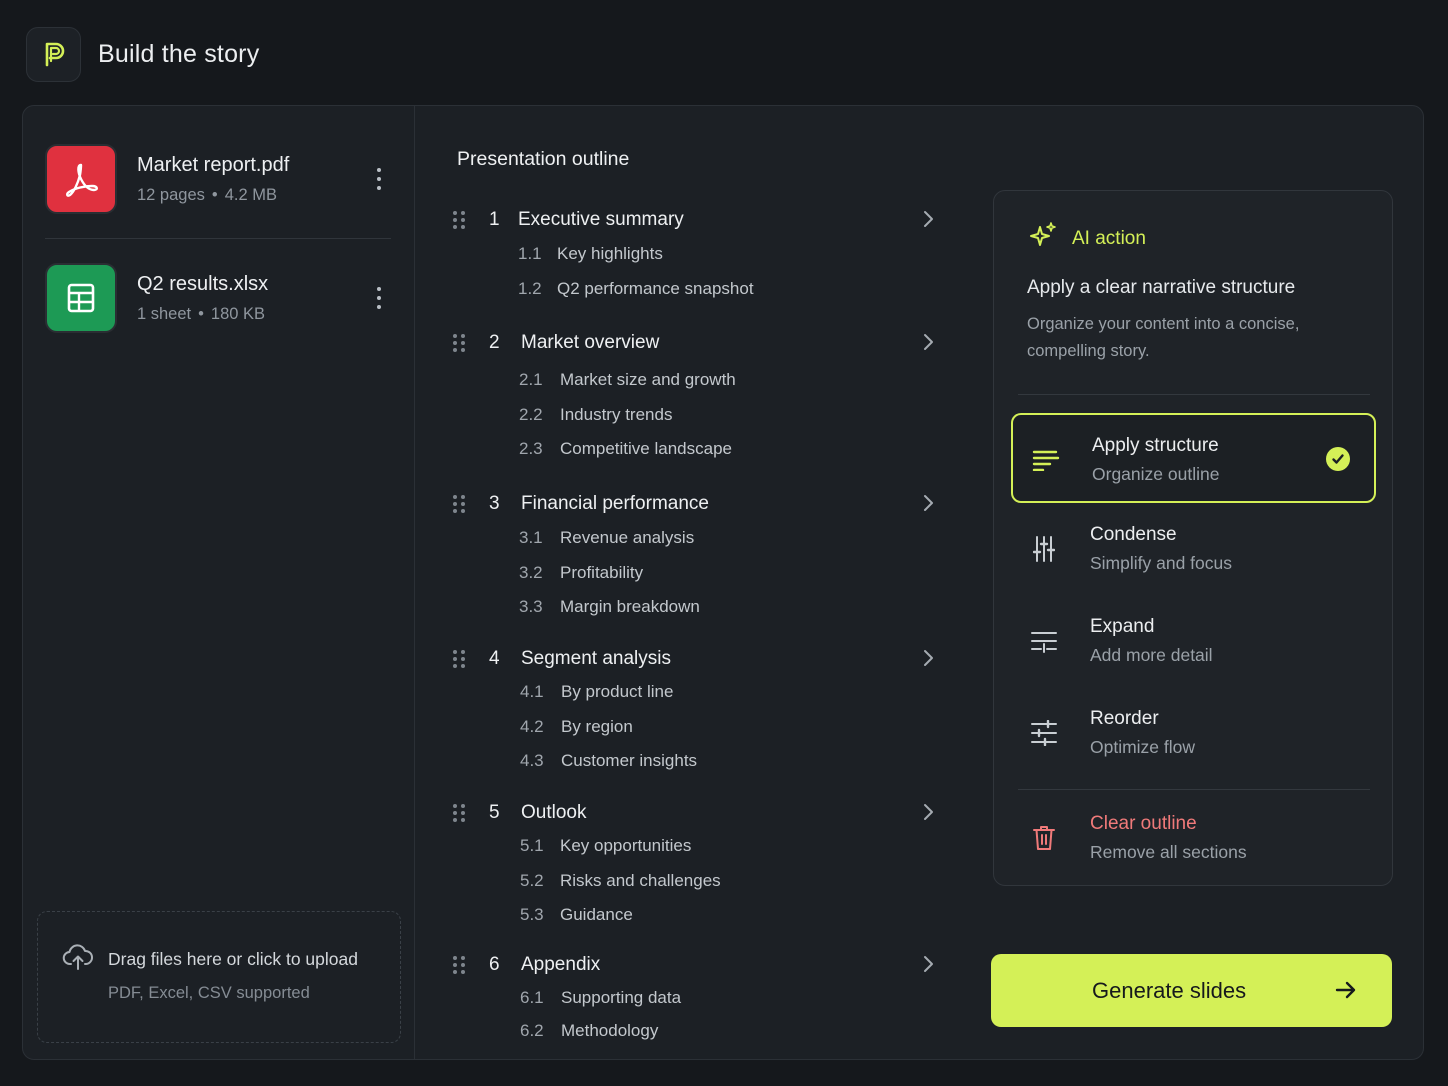 The width and height of the screenshot is (1448, 1086). Describe the element at coordinates (531, 538) in the screenshot. I see `subsection-number: 3.1` at that location.